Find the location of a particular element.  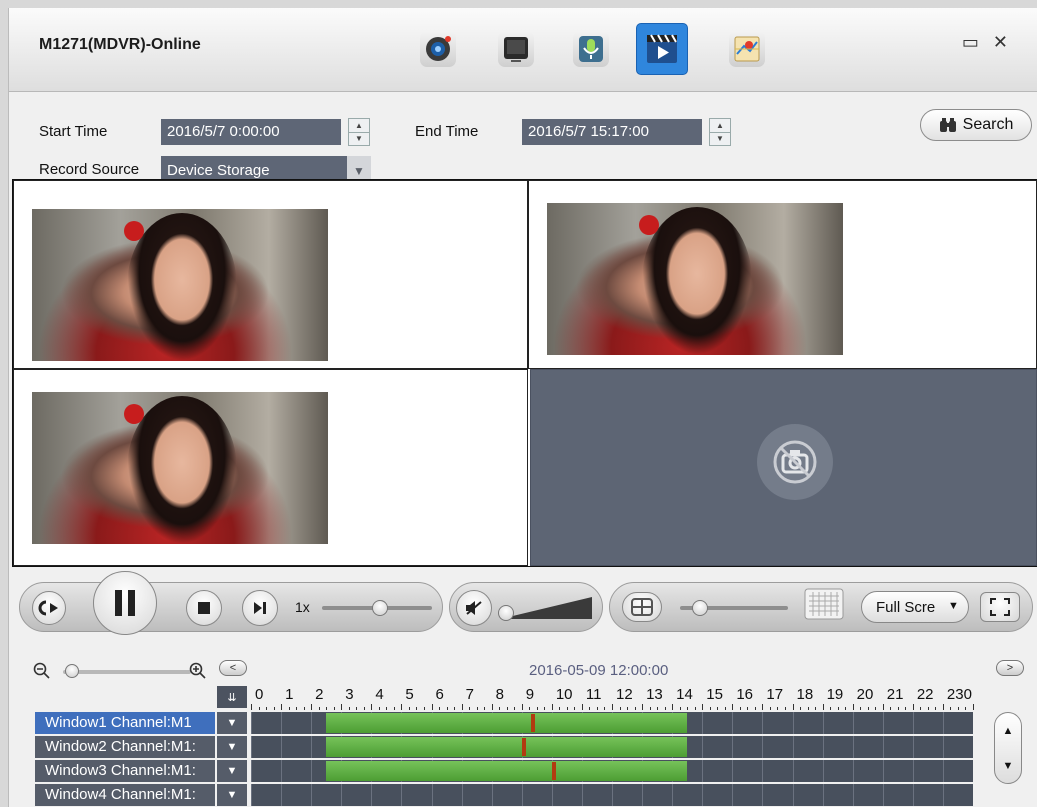

volume-slider-knob is located at coordinates (506, 613).